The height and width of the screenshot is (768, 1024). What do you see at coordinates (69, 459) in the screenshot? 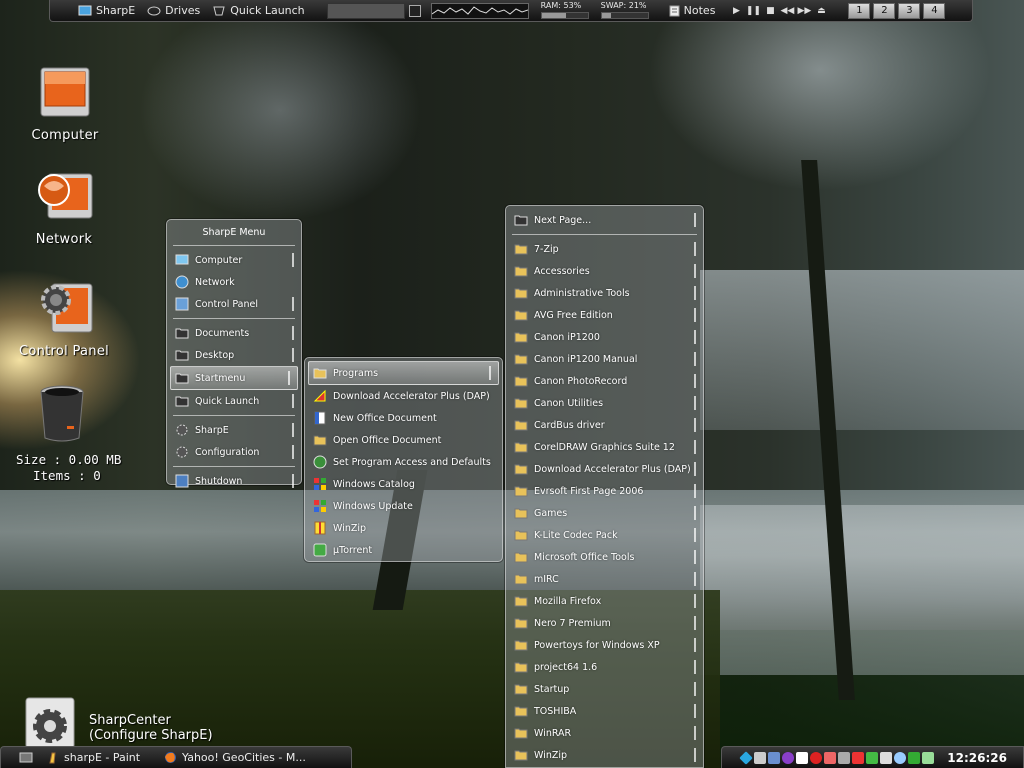
I see `recycle-bin-size: Size : 0.00 MB` at bounding box center [69, 459].